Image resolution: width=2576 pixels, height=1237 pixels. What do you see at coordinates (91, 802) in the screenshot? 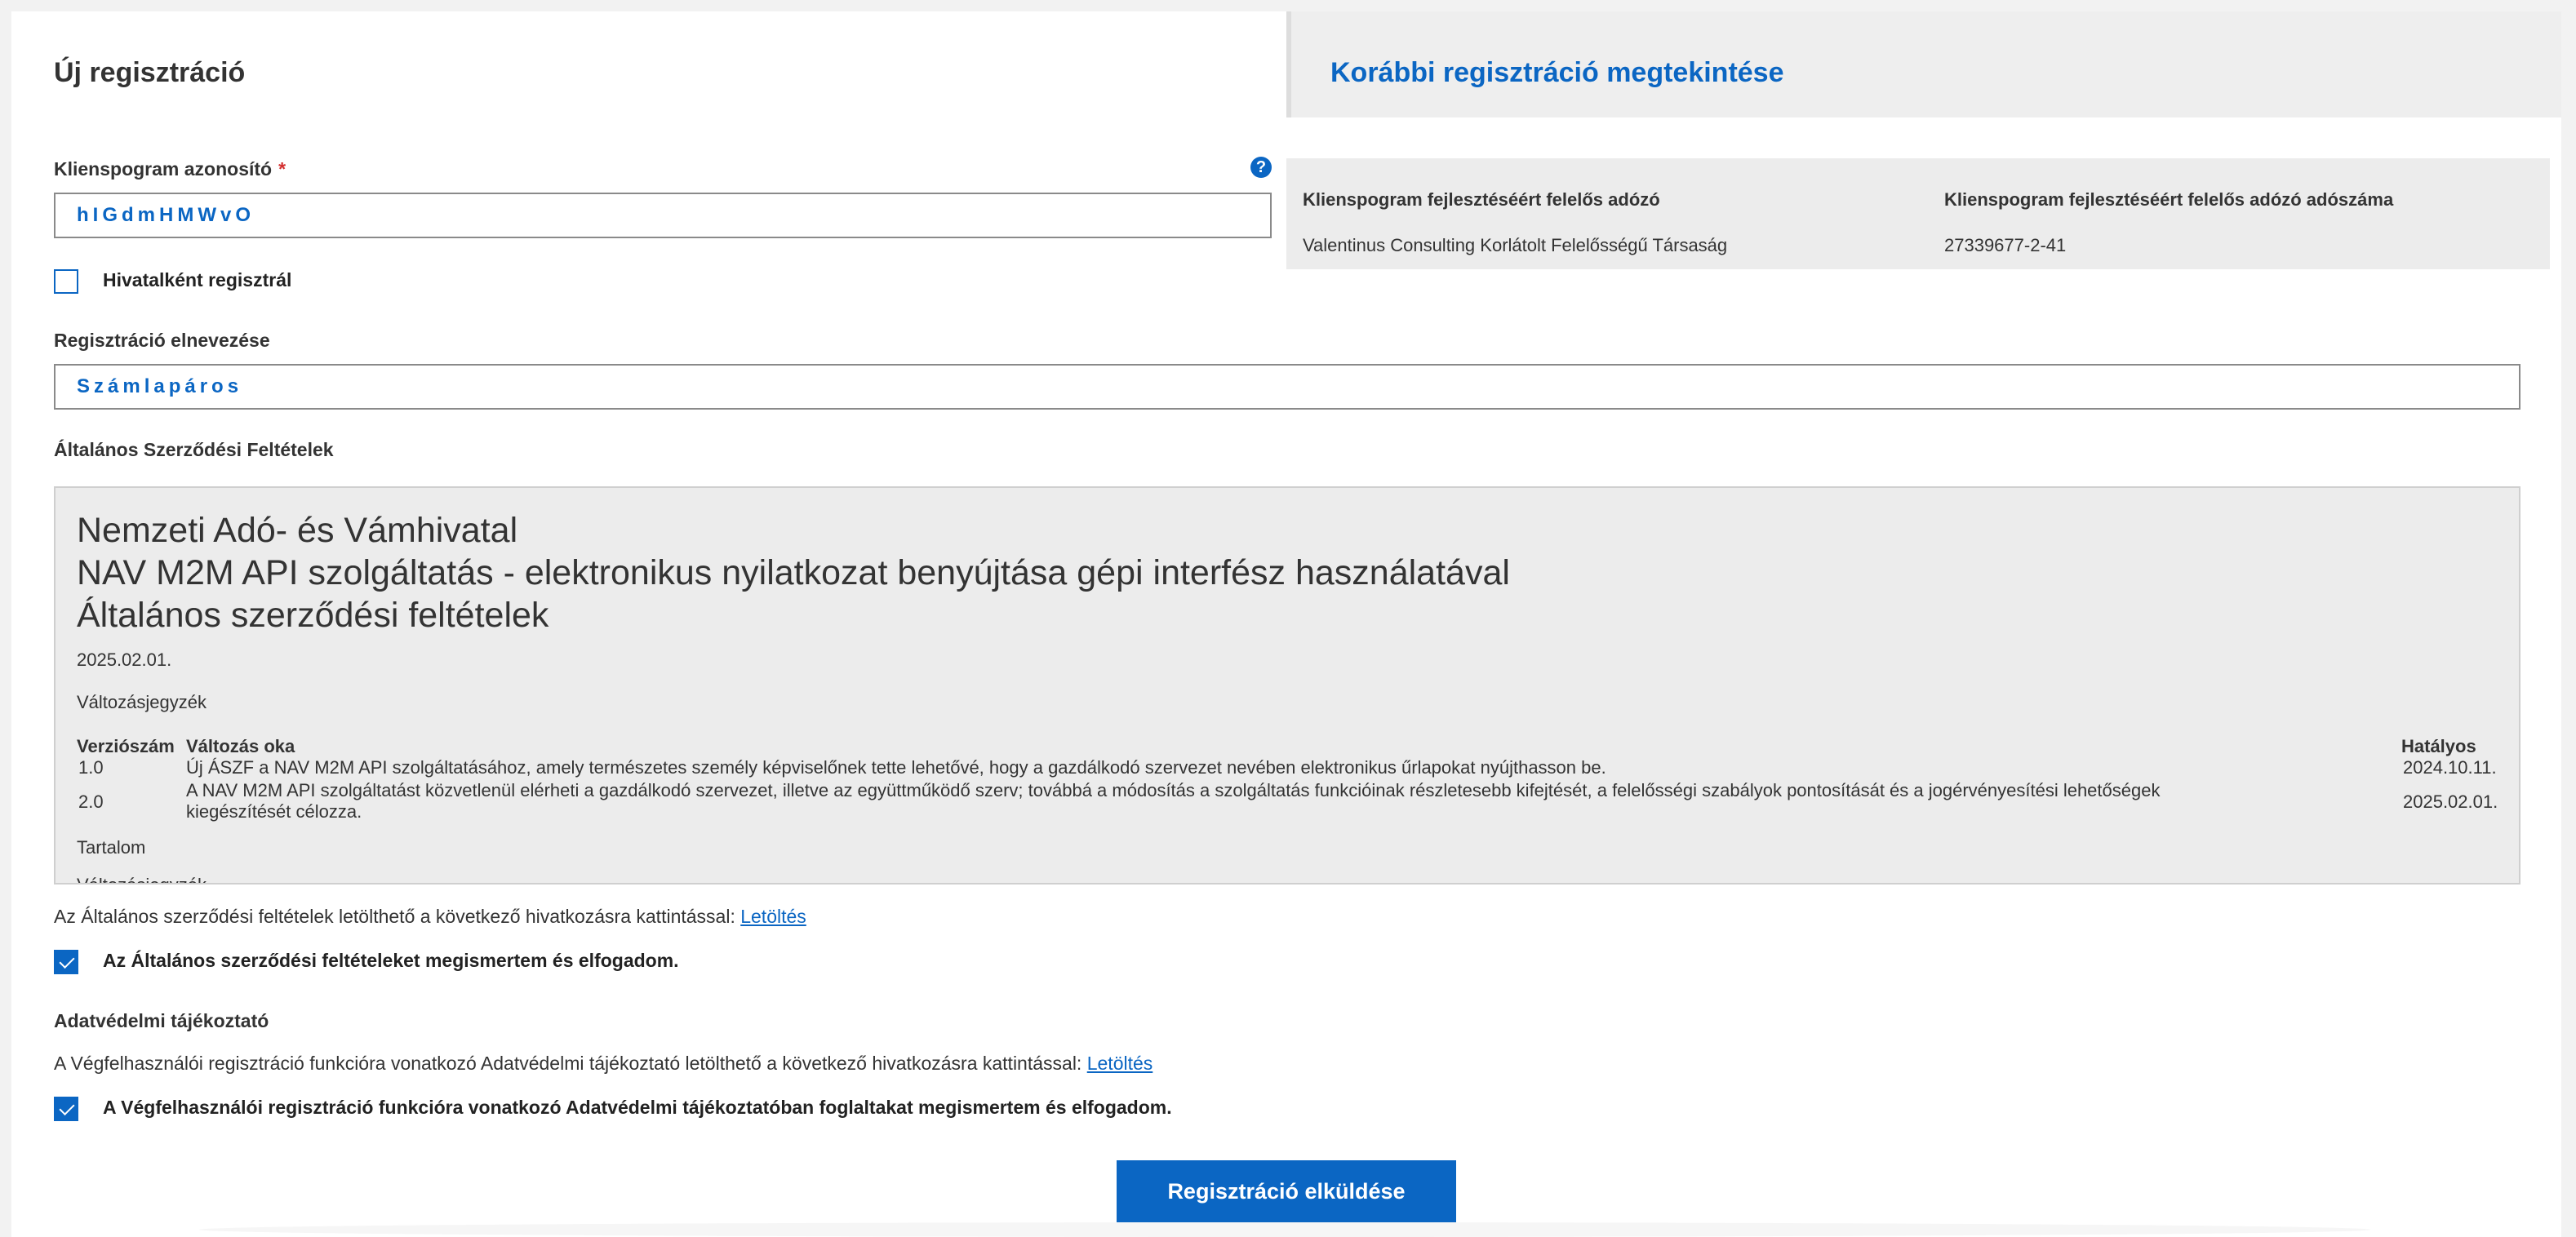
I see `table-row-version: 2.0` at bounding box center [91, 802].